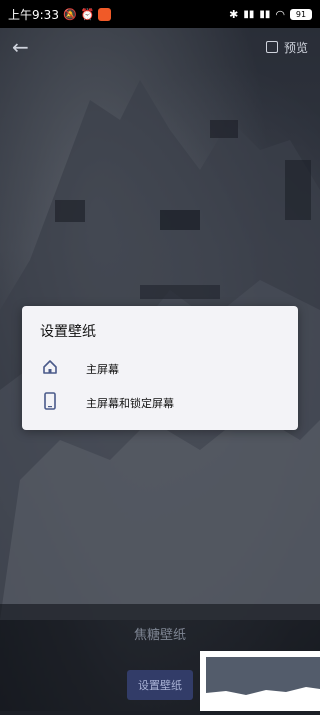  I want to click on home-icon, so click(50, 369).